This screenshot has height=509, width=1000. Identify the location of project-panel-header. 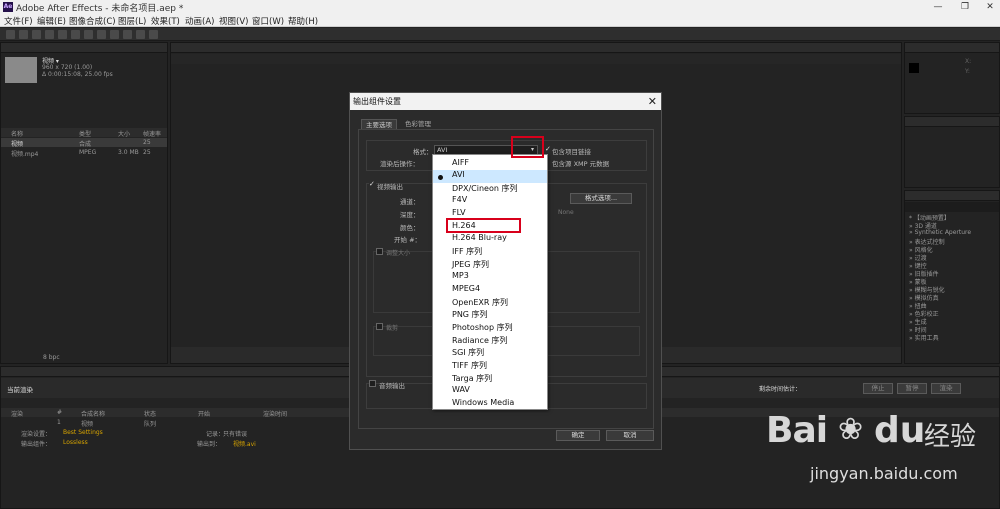
(84, 48).